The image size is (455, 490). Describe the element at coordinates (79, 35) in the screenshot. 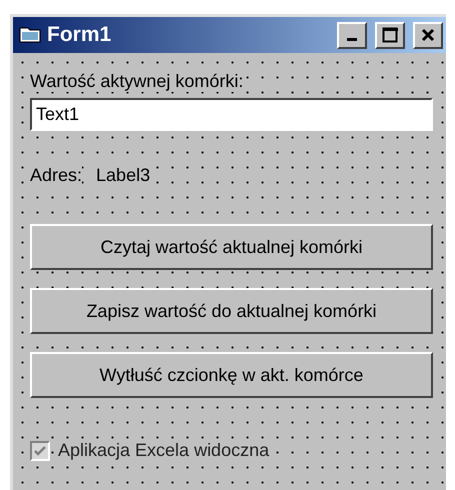

I see `window-title: Form1` at that location.